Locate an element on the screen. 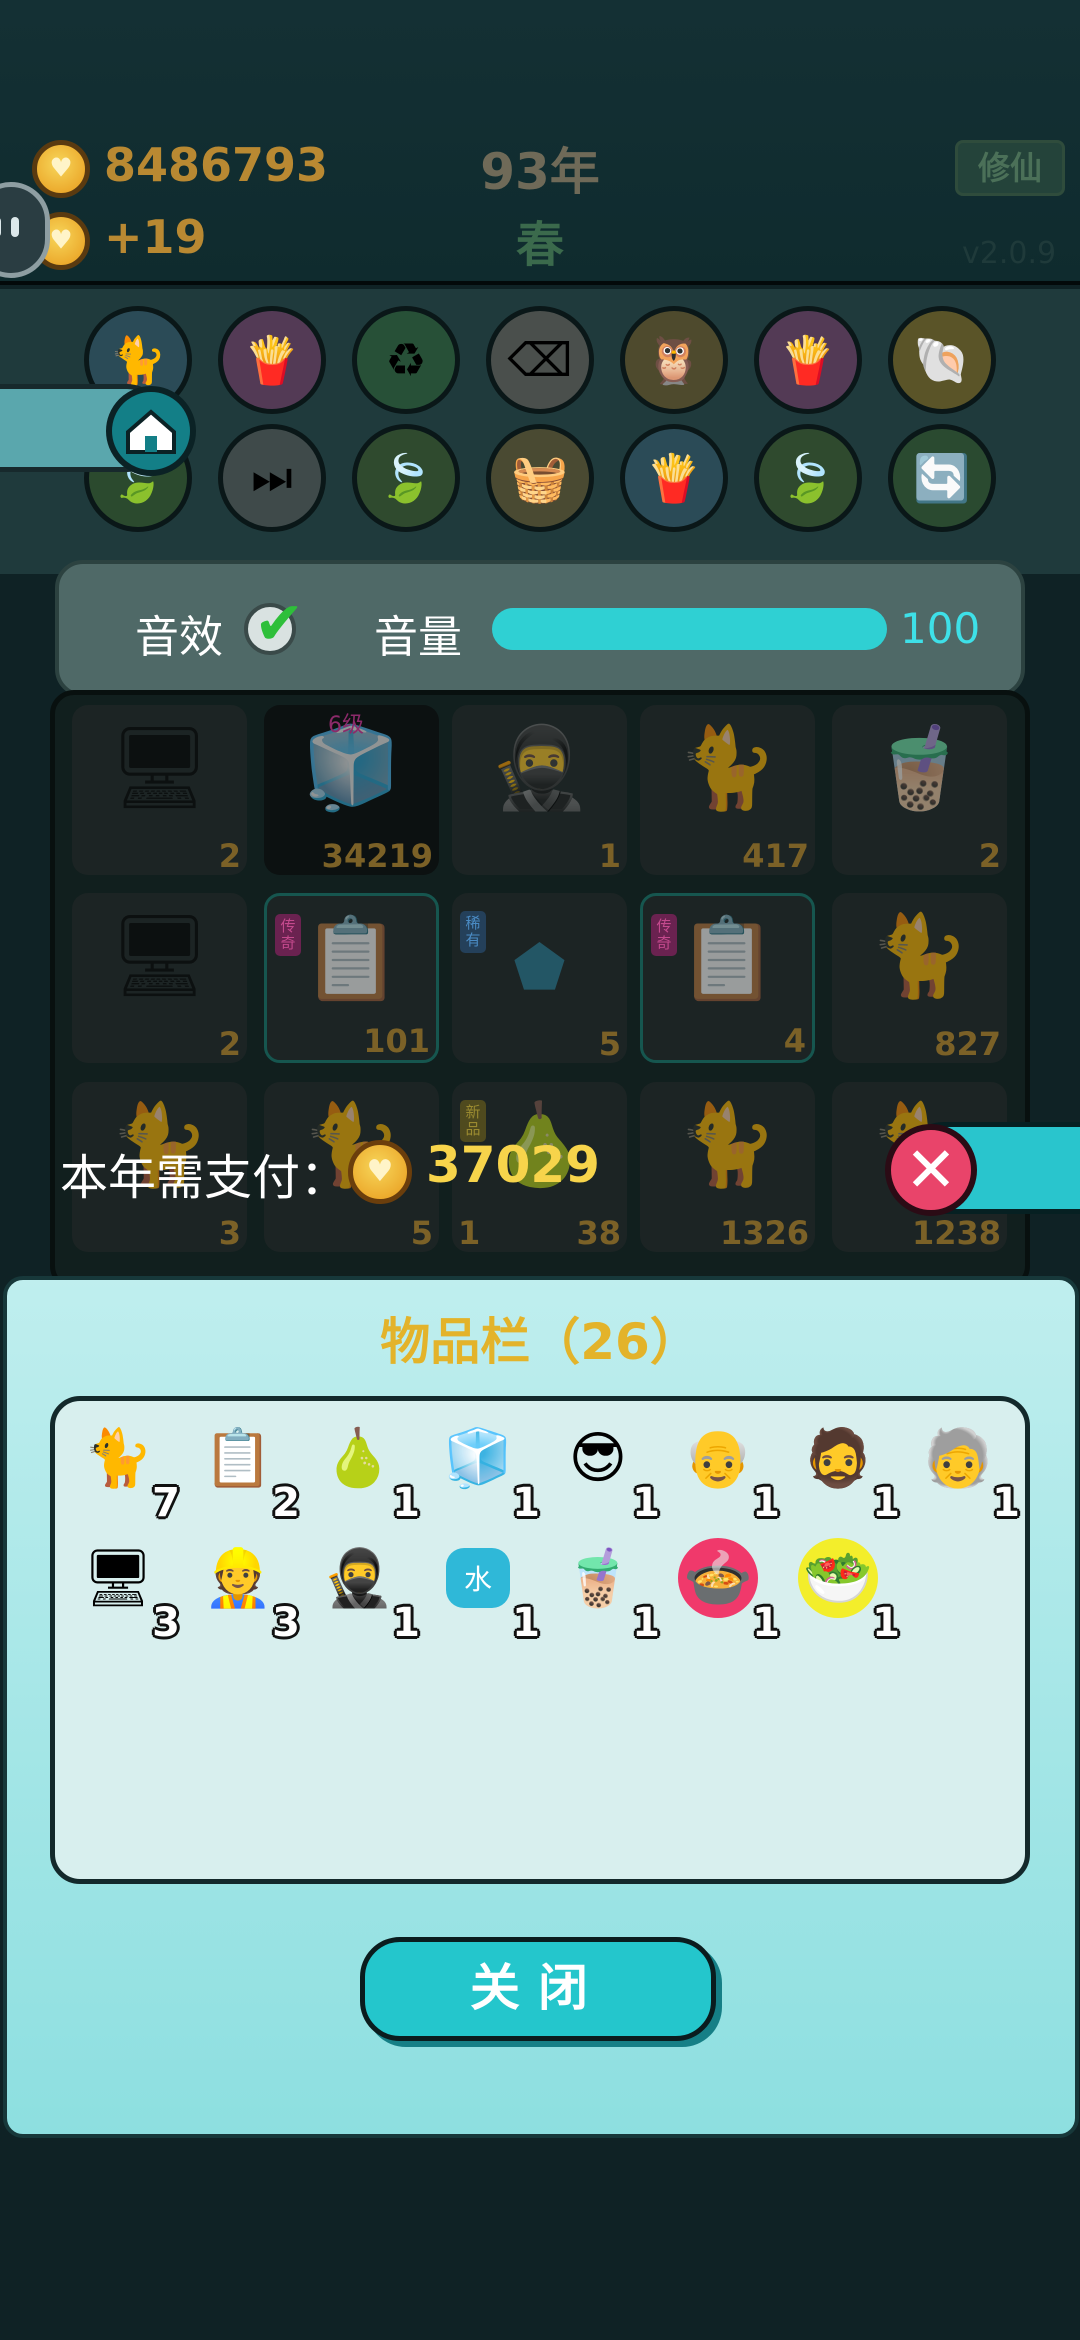 The image size is (1080, 2340). circle-item: ⏭ is located at coordinates (272, 478).